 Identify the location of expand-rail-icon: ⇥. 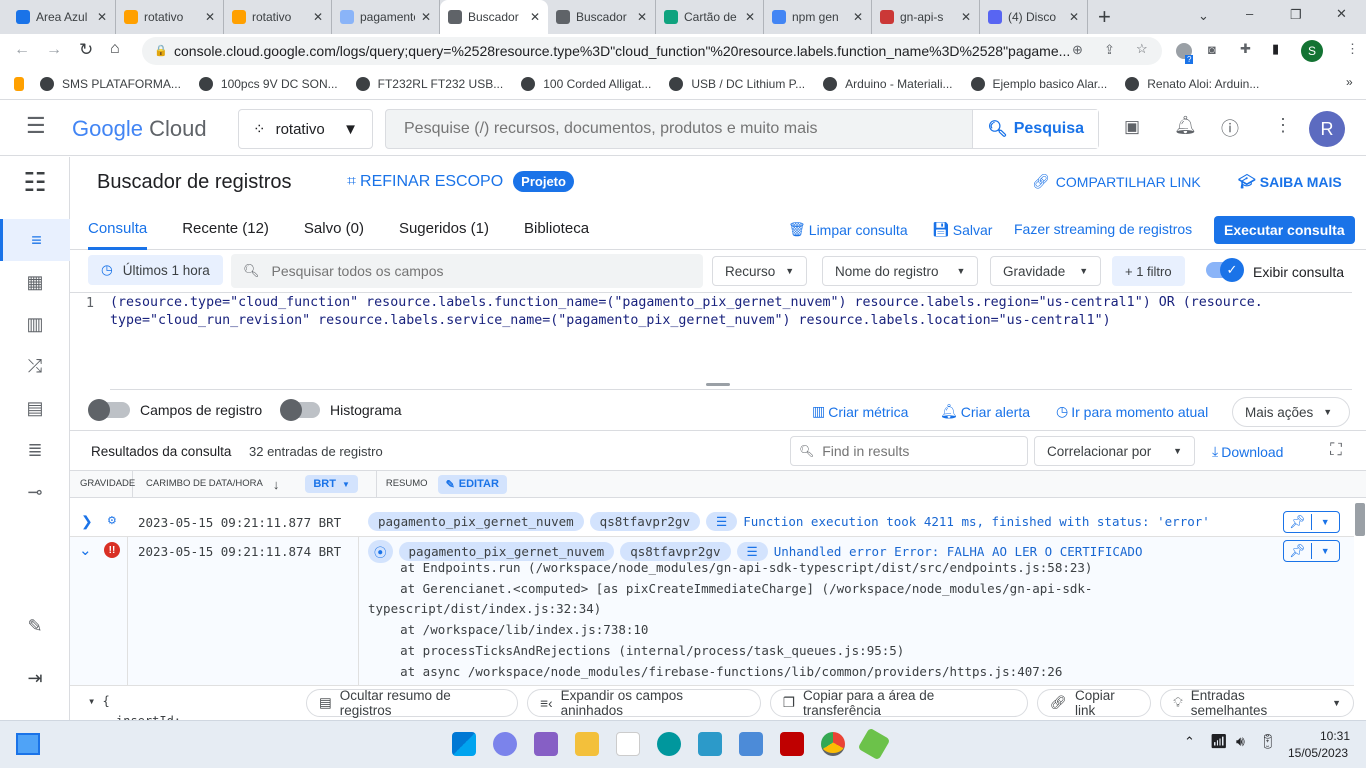
(35, 678).